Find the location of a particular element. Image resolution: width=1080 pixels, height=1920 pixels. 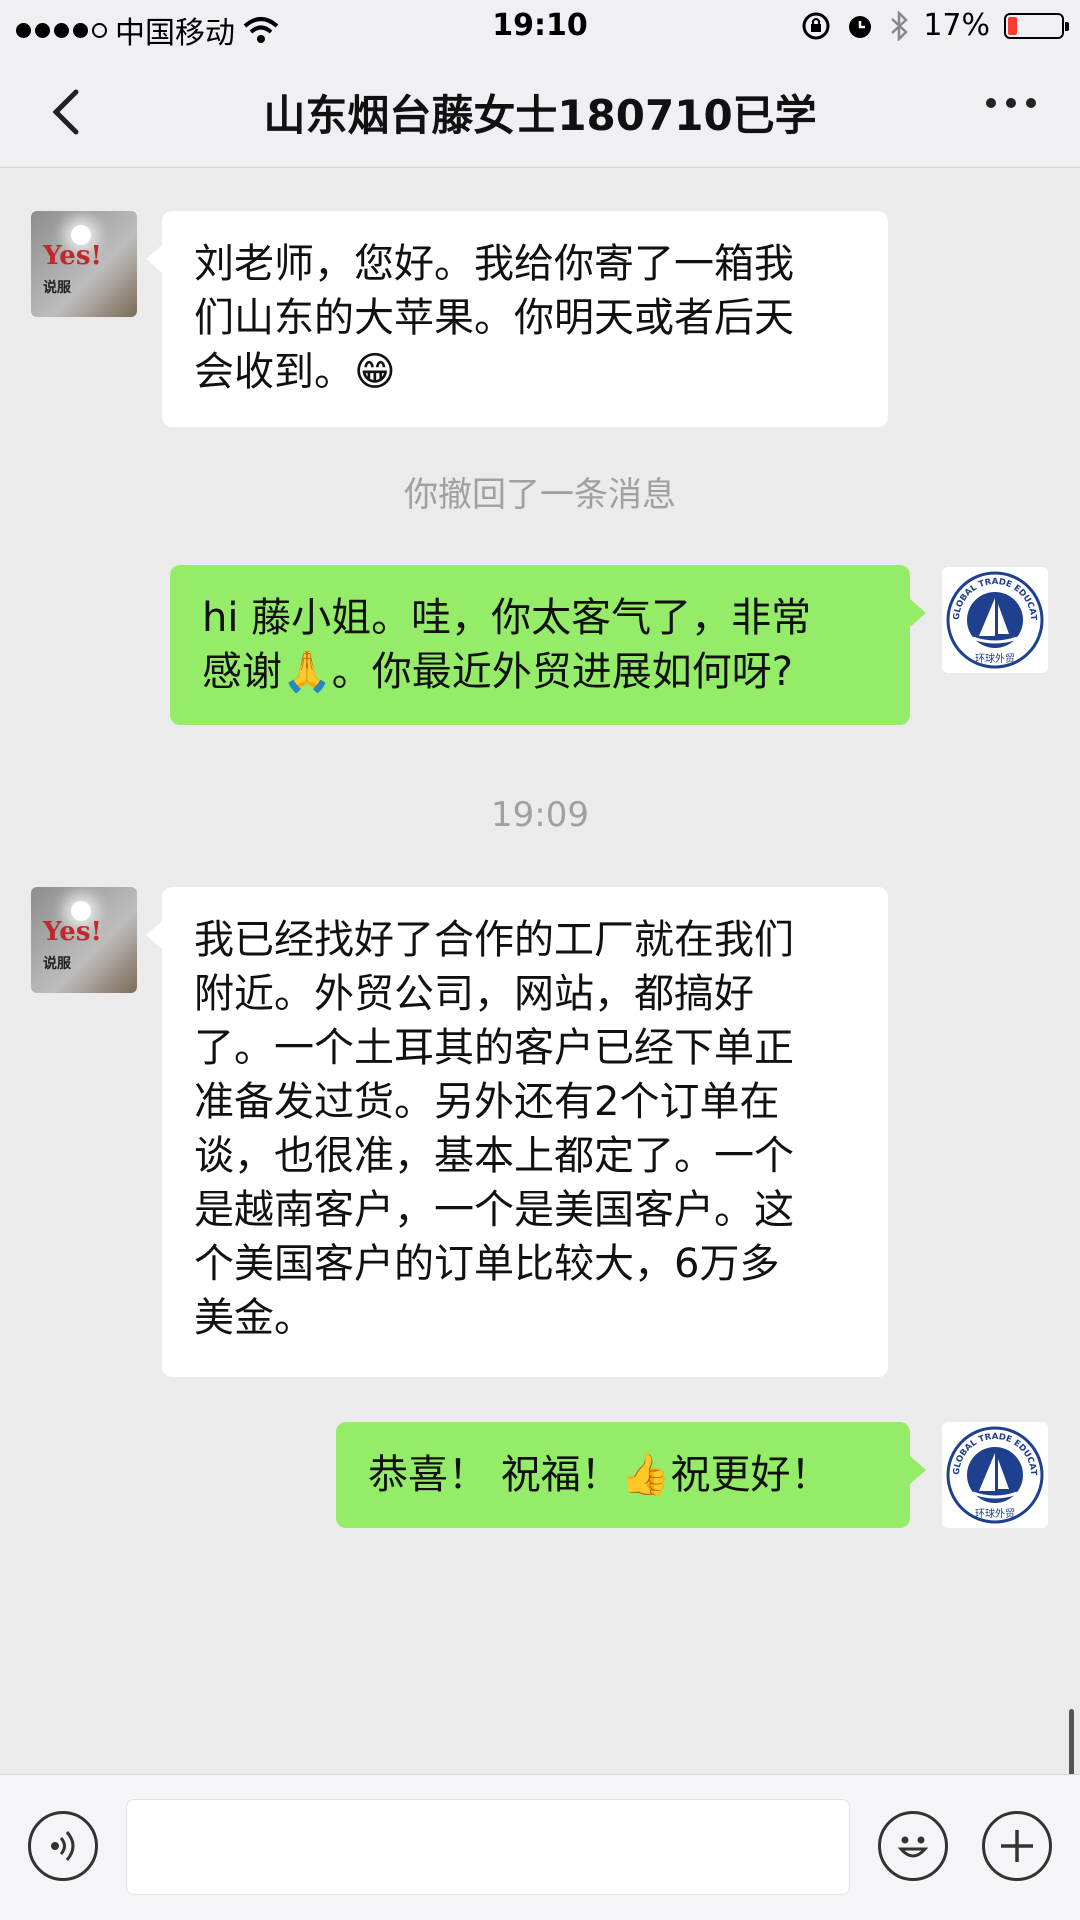

message-bubble-incoming: 刘老师，您好。我给你寄了一箱我 们山东的大苹果。你明天或者后天 会收到。😁 is located at coordinates (517, 319).